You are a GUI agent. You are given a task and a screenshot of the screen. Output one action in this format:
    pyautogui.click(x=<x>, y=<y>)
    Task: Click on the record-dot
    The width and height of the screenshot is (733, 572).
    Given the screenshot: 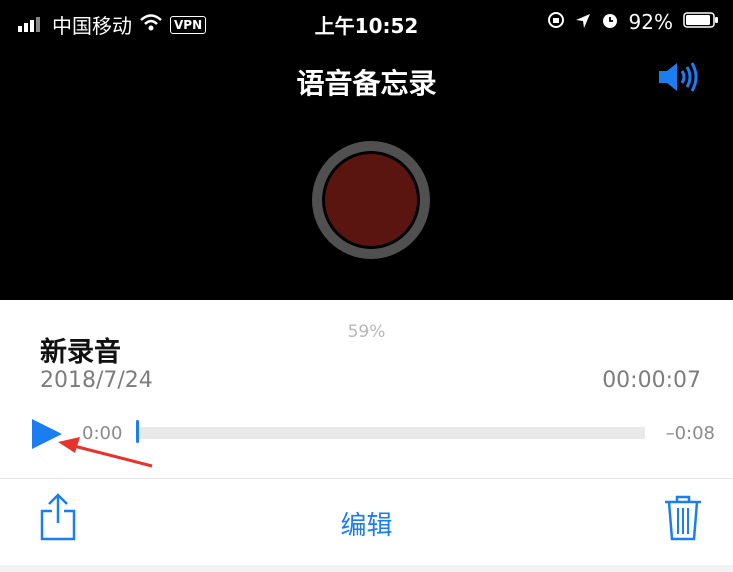 What is the action you would take?
    pyautogui.click(x=371, y=200)
    